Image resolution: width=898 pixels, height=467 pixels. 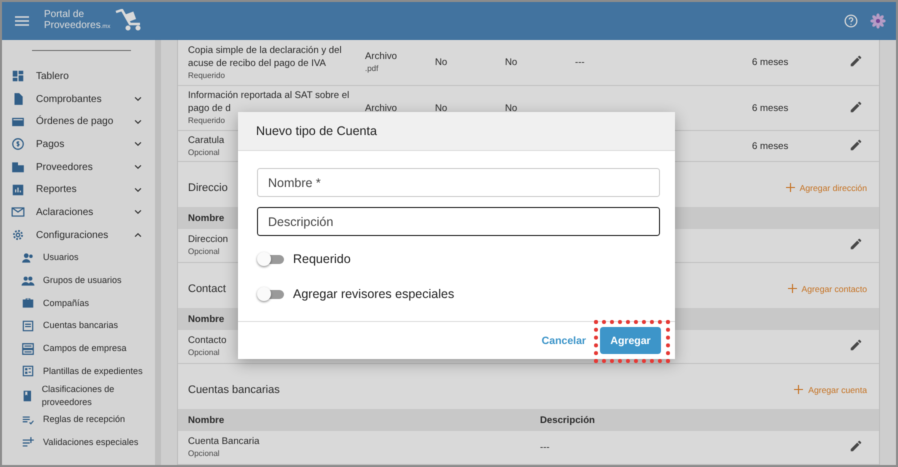 I want to click on user-group-icon, so click(x=28, y=281).